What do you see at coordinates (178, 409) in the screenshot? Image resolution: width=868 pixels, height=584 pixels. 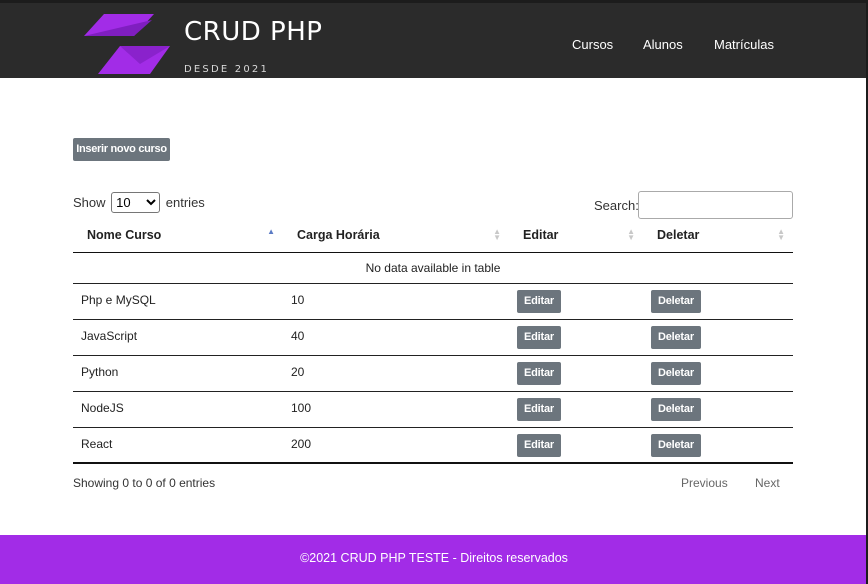 I see `cell-nome-curso: NodeJS` at bounding box center [178, 409].